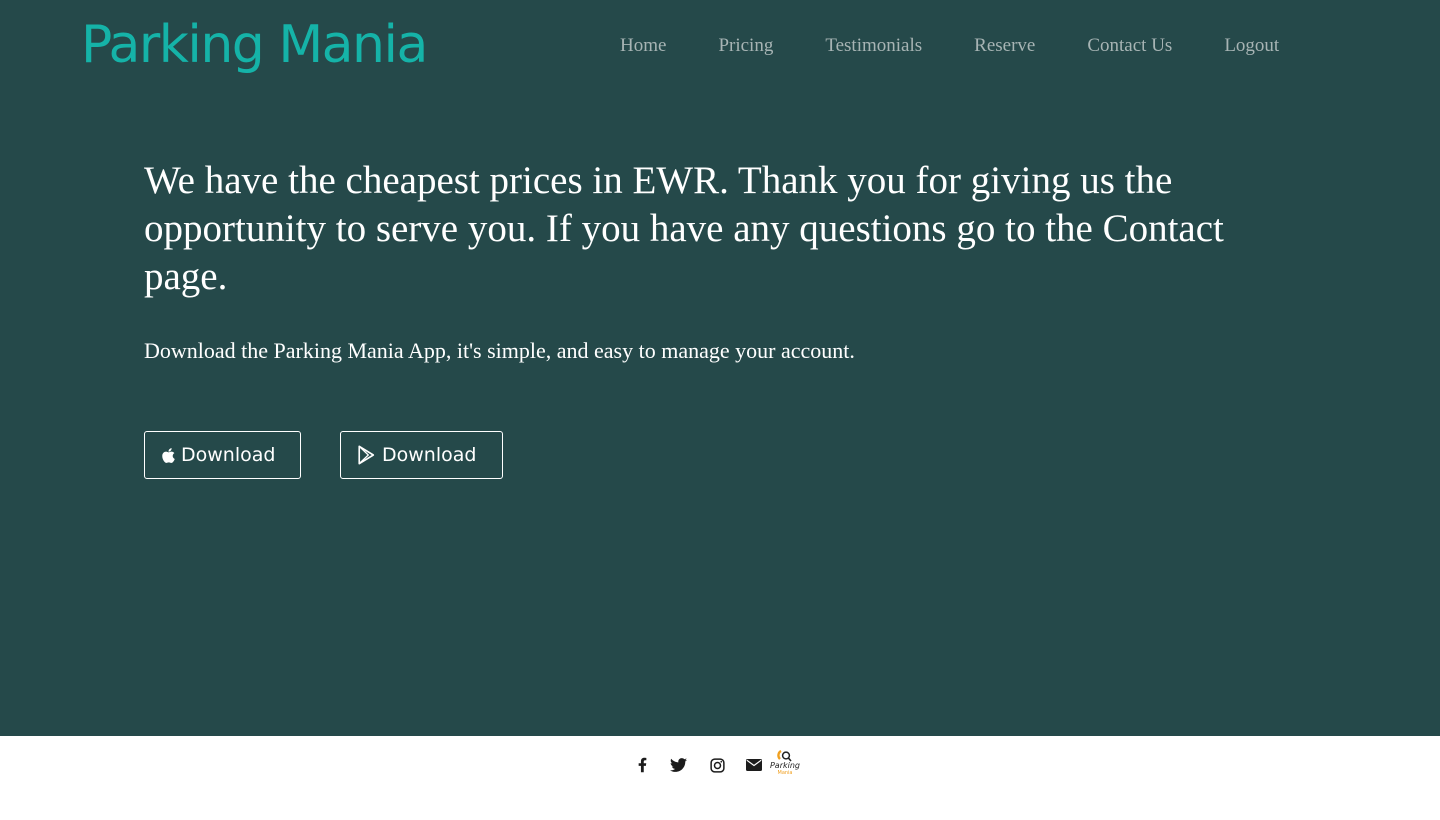  What do you see at coordinates (1129, 46) in the screenshot?
I see `nav-item-contact-us: Contact Us` at bounding box center [1129, 46].